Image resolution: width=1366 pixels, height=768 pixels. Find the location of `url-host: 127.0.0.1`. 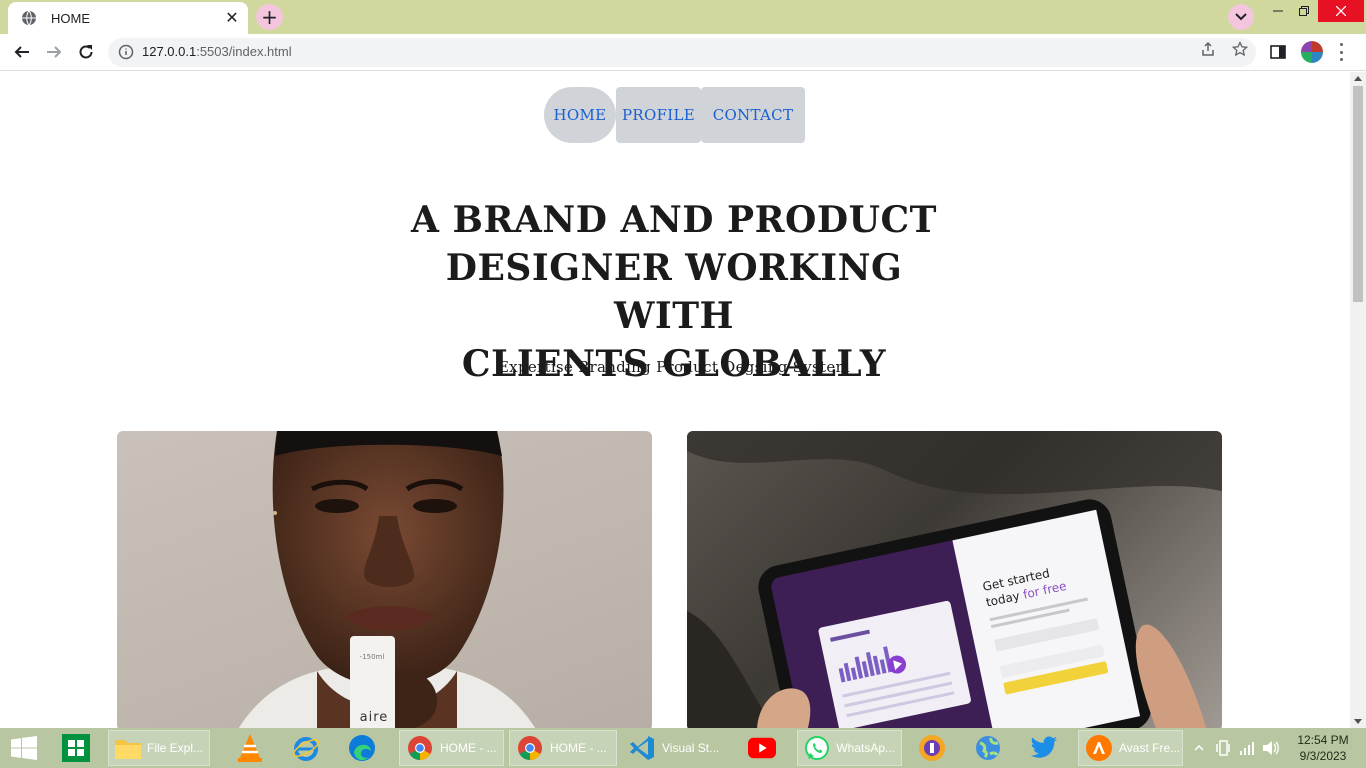

url-host: 127.0.0.1 is located at coordinates (169, 51).